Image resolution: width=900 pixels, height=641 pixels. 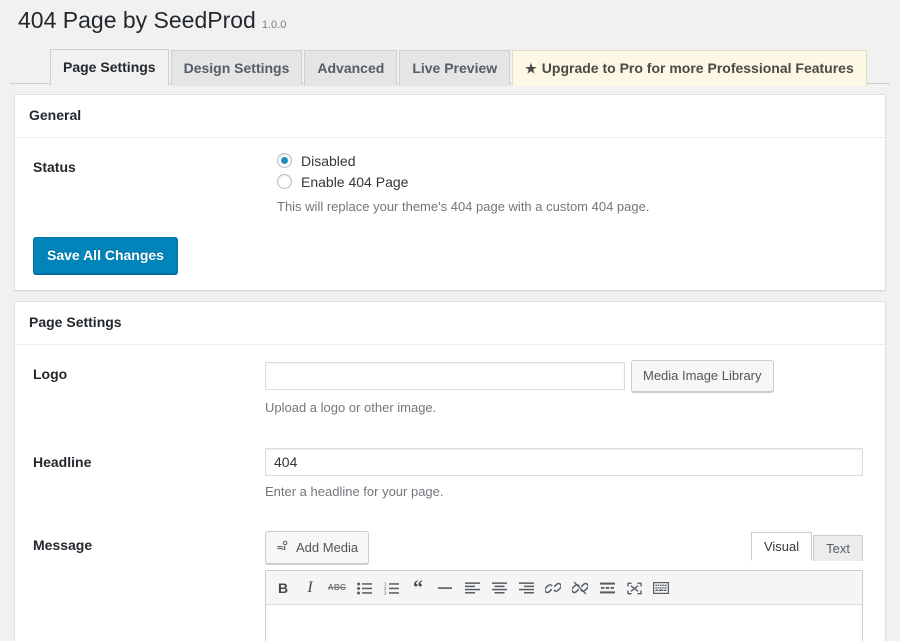 I want to click on page-title: 404 Page by SeedProd, so click(x=137, y=20).